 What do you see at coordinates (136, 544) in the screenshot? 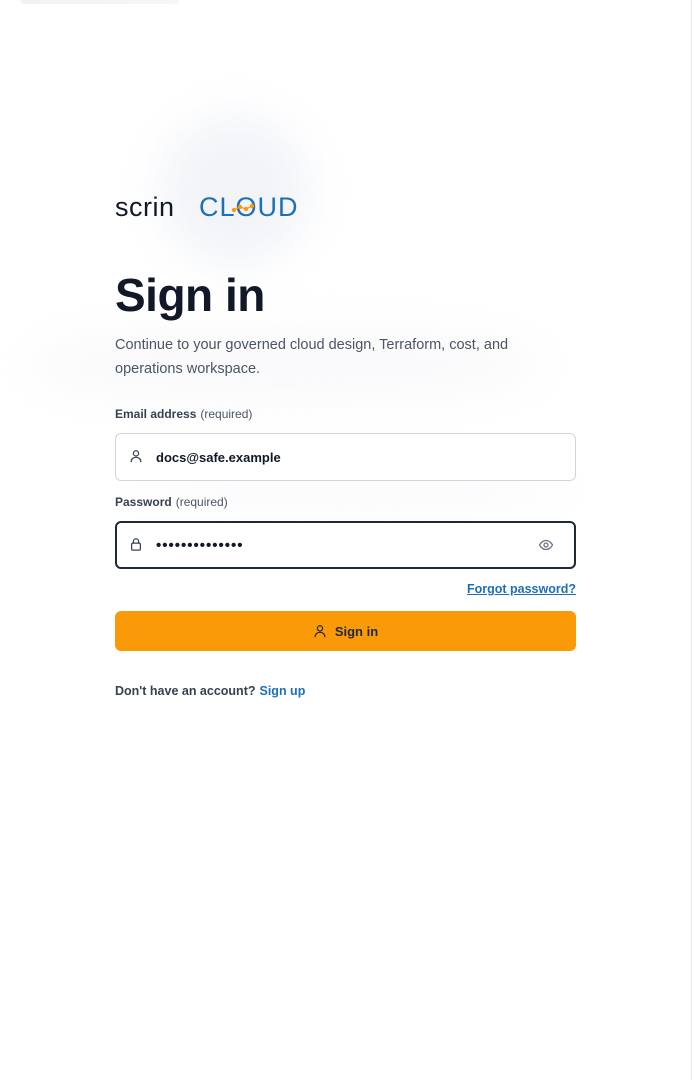
I see `lock-icon` at bounding box center [136, 544].